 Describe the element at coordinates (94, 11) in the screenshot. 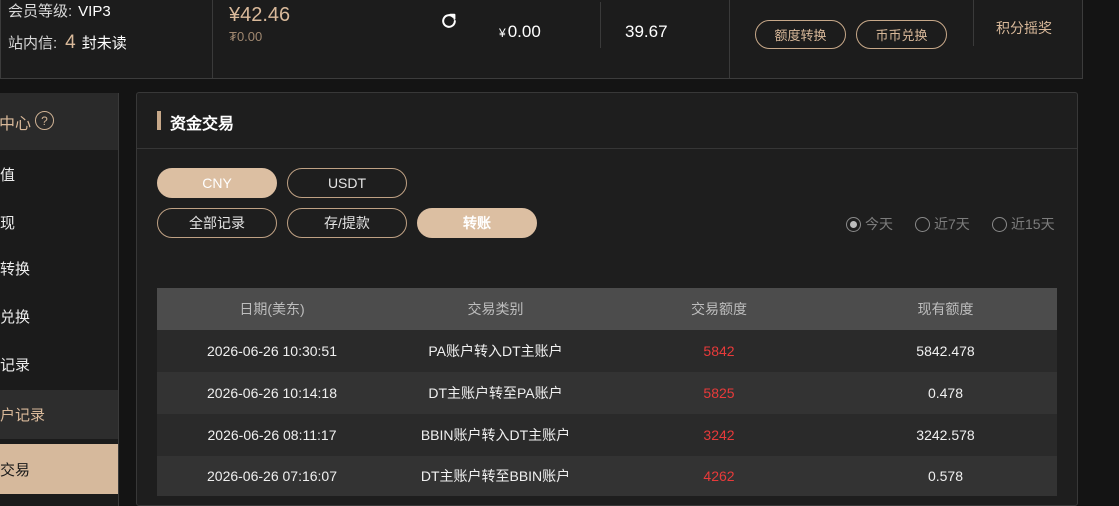

I see `member-level-value: VIP3` at that location.